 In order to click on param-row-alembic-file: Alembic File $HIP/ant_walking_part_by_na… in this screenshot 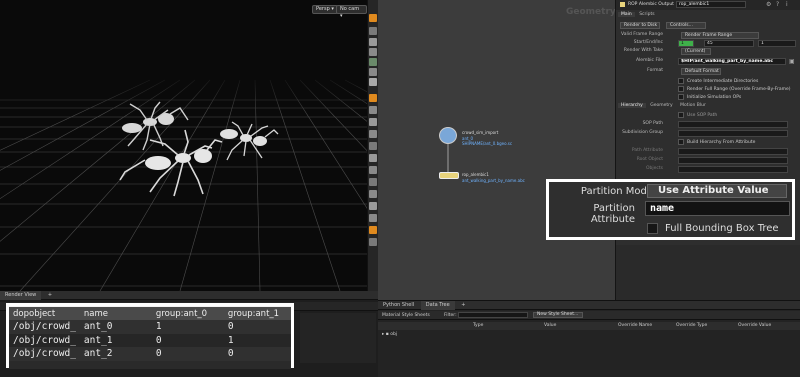, I will do `click(708, 62)`.